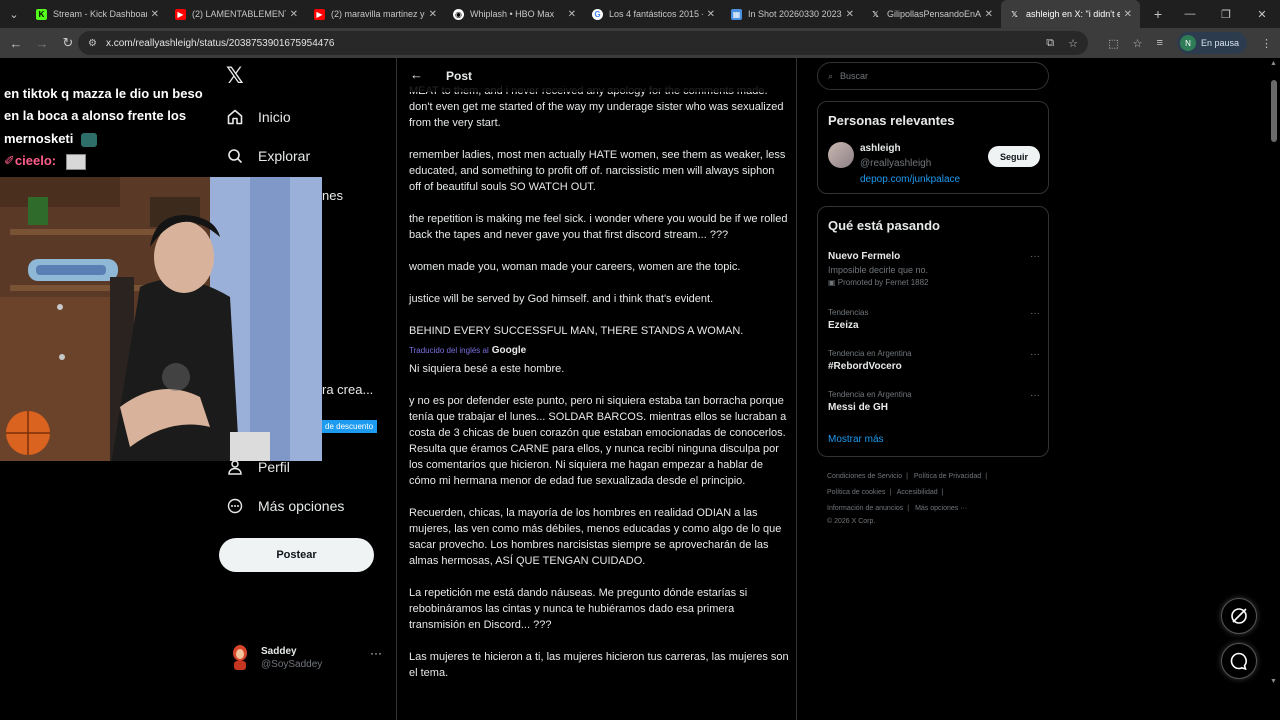  I want to click on trend-item: Tendencia en Argentina Messi de GH ···, so click(934, 401).